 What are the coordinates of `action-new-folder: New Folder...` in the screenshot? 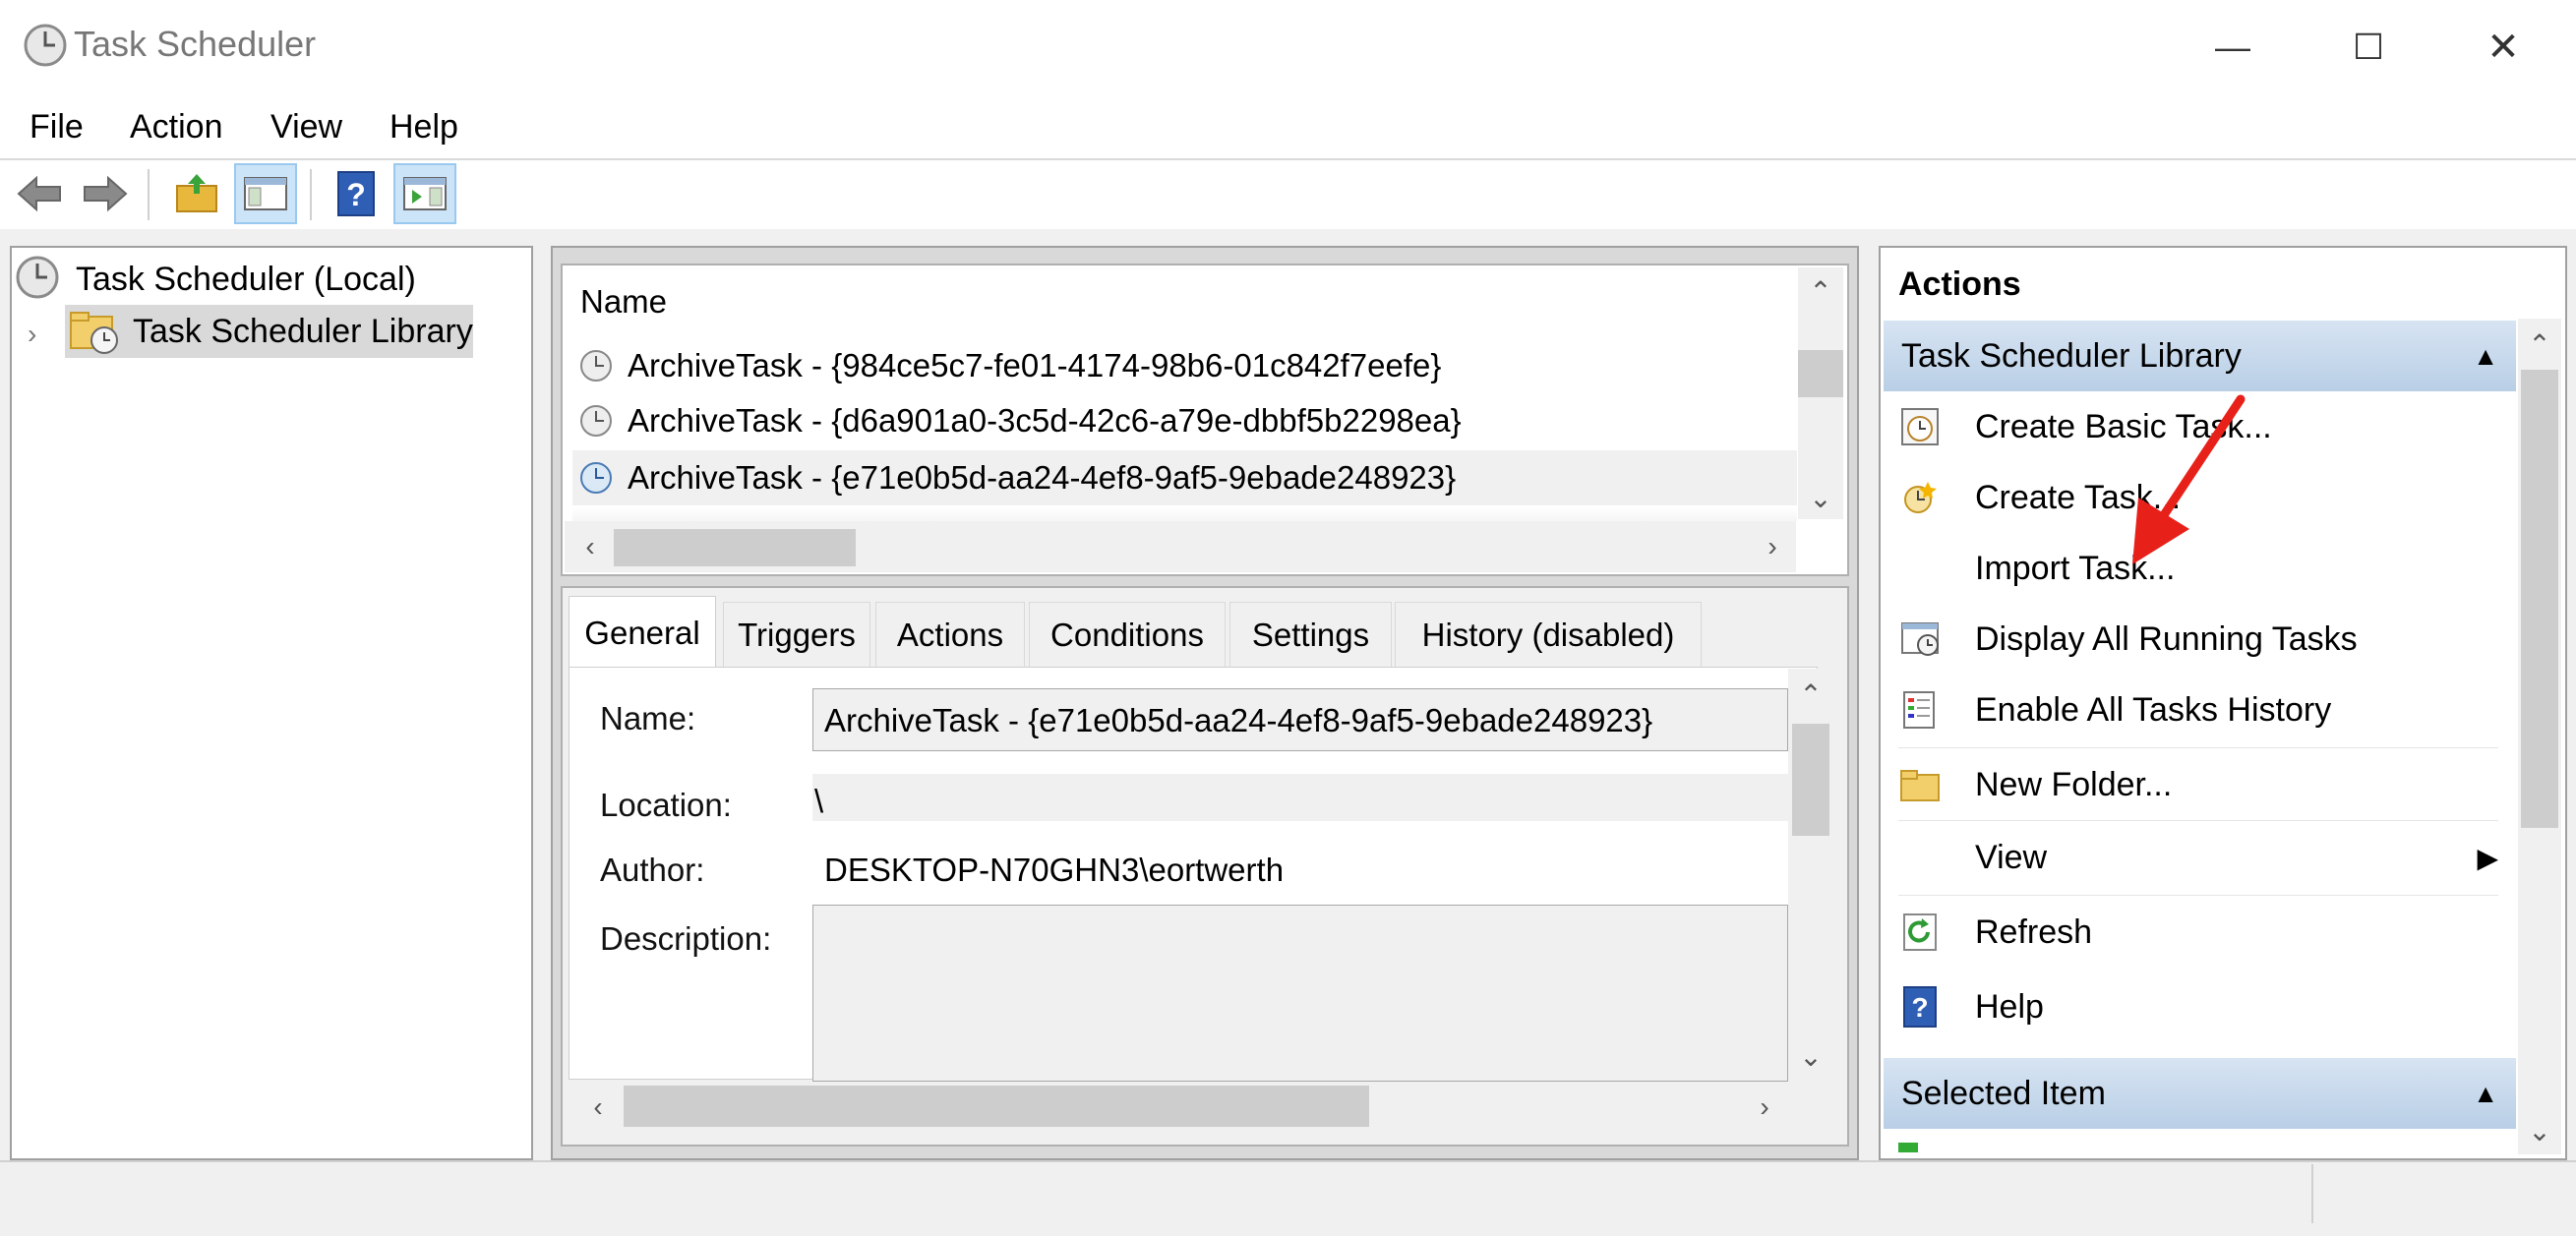 It's located at (2193, 785).